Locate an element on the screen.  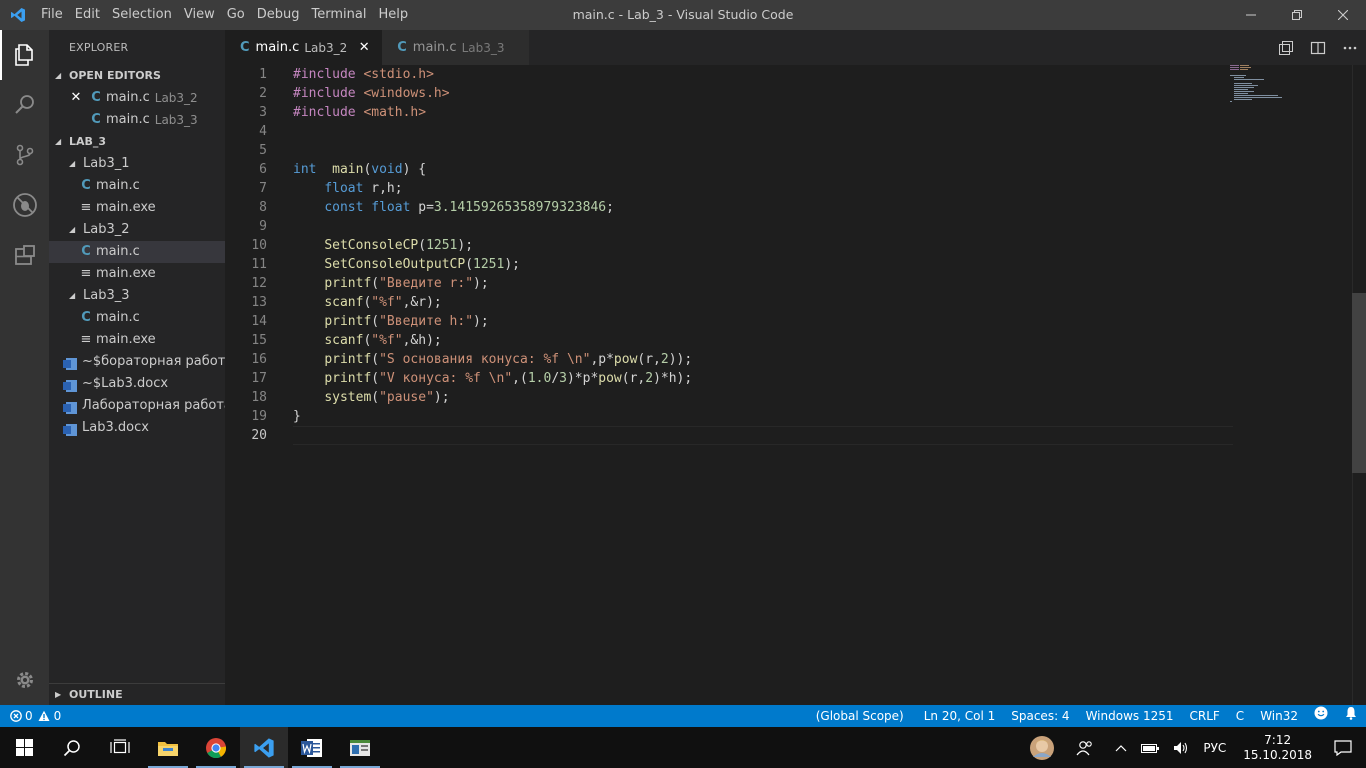
split-editor-icon is located at coordinates (1318, 48).